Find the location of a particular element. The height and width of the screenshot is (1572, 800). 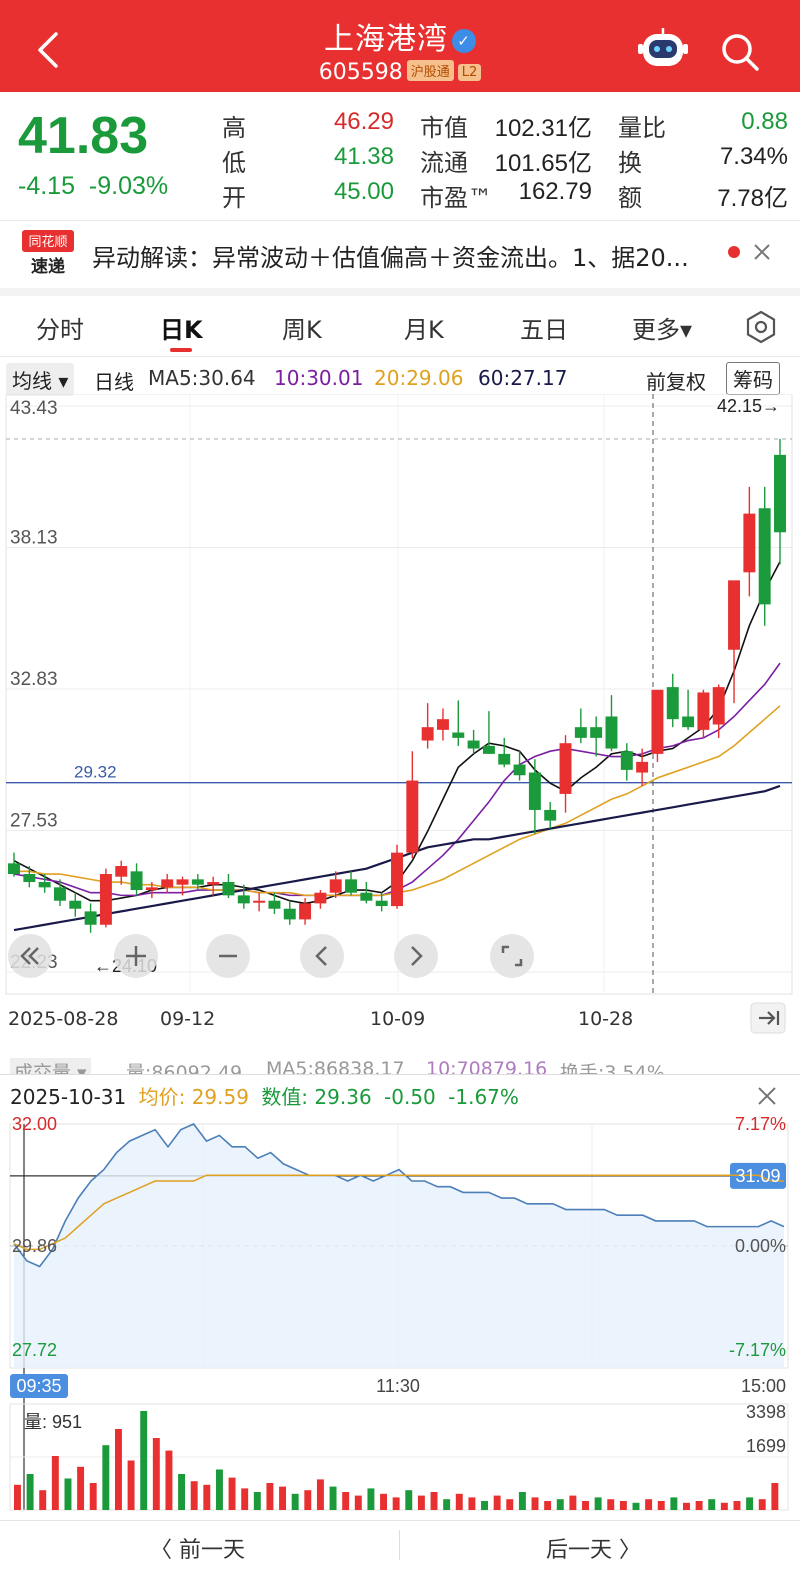

fullscreen-icon is located at coordinates (512, 956).